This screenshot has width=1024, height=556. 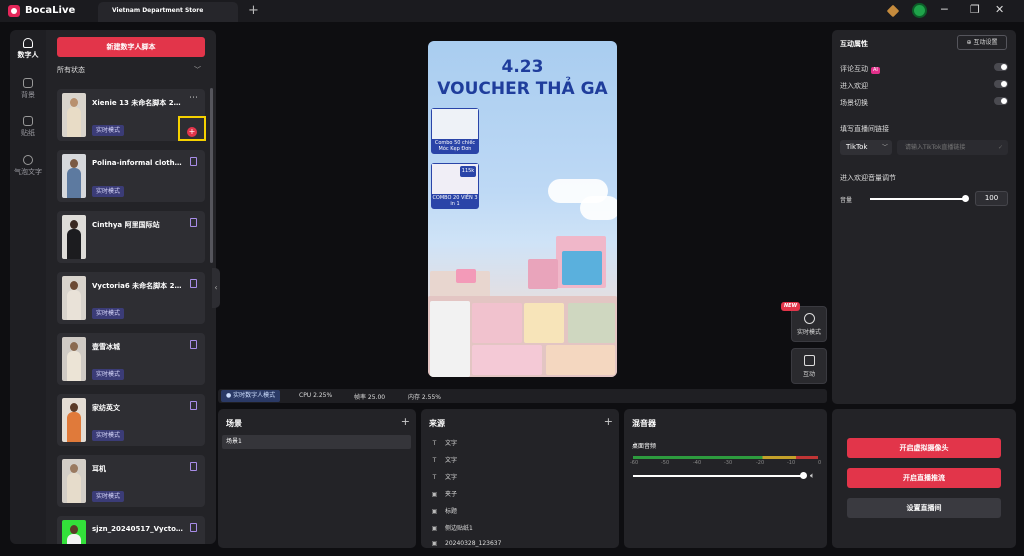 I want to click on source-item: ▣ 20240328_123637, so click(x=466, y=543).